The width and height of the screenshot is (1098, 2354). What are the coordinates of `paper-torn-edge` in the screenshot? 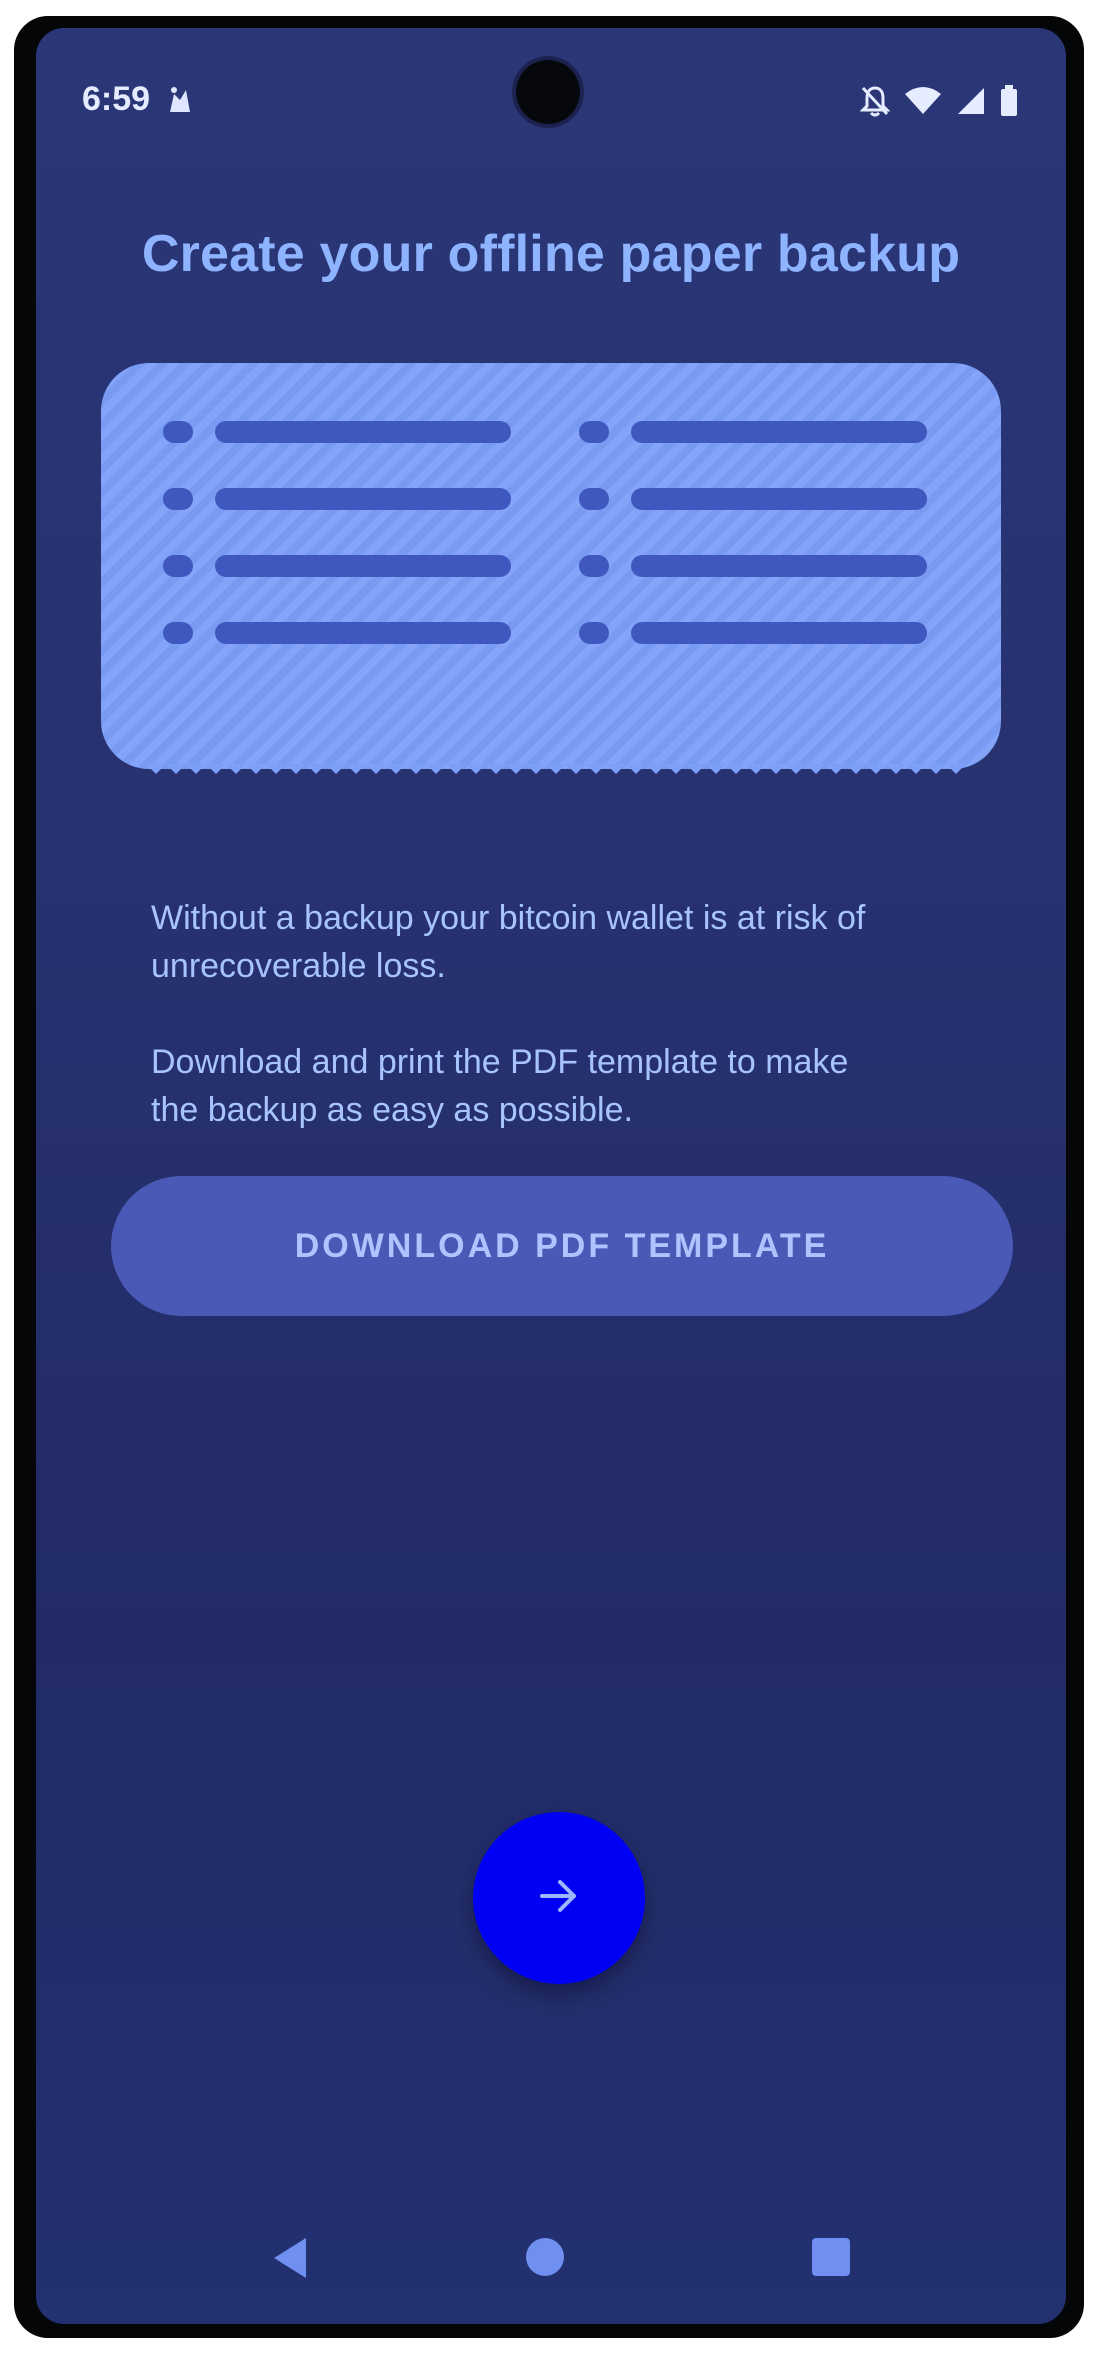 It's located at (556, 769).